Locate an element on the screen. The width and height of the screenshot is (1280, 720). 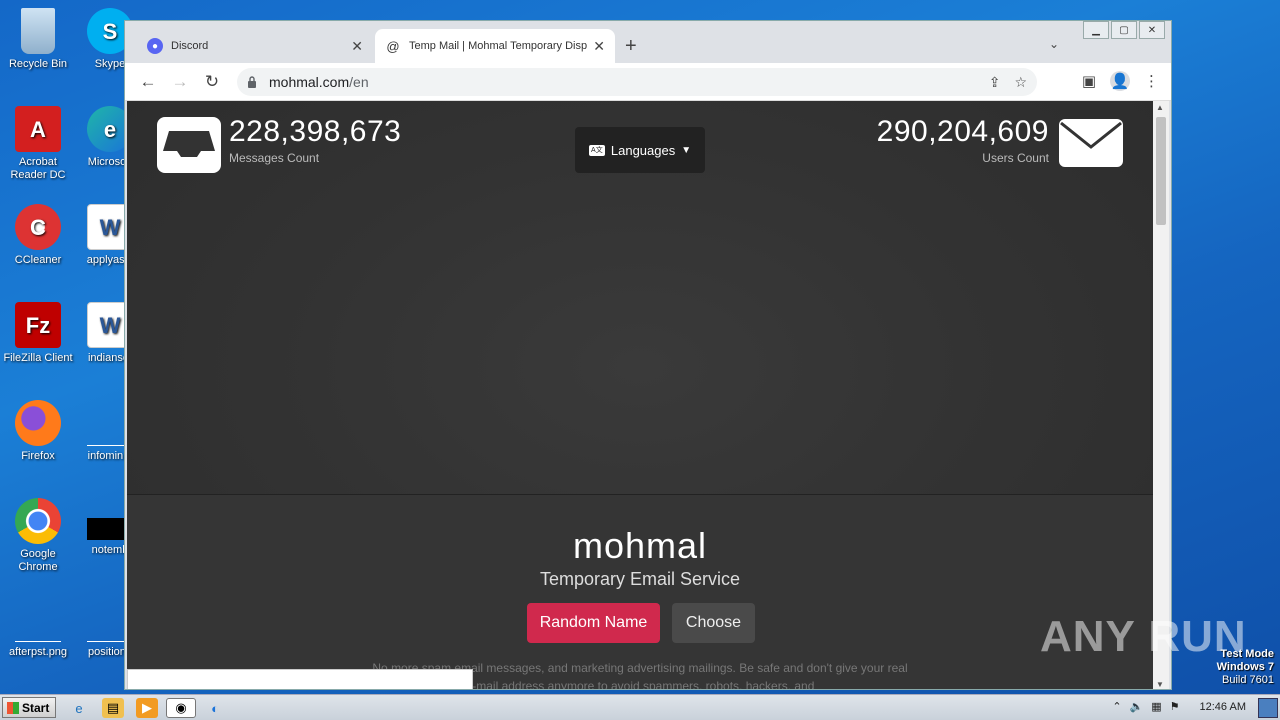
system-tray: ⌃ 🔈 ▦ ⚑ 12:46 AM is located at coordinates (1179, 707).